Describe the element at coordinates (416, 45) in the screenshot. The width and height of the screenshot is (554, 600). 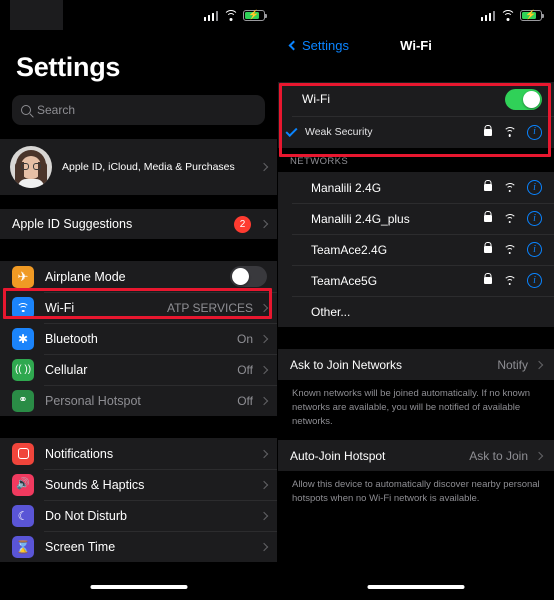
I see `navigation-bar: Settings Wi-Fi` at that location.